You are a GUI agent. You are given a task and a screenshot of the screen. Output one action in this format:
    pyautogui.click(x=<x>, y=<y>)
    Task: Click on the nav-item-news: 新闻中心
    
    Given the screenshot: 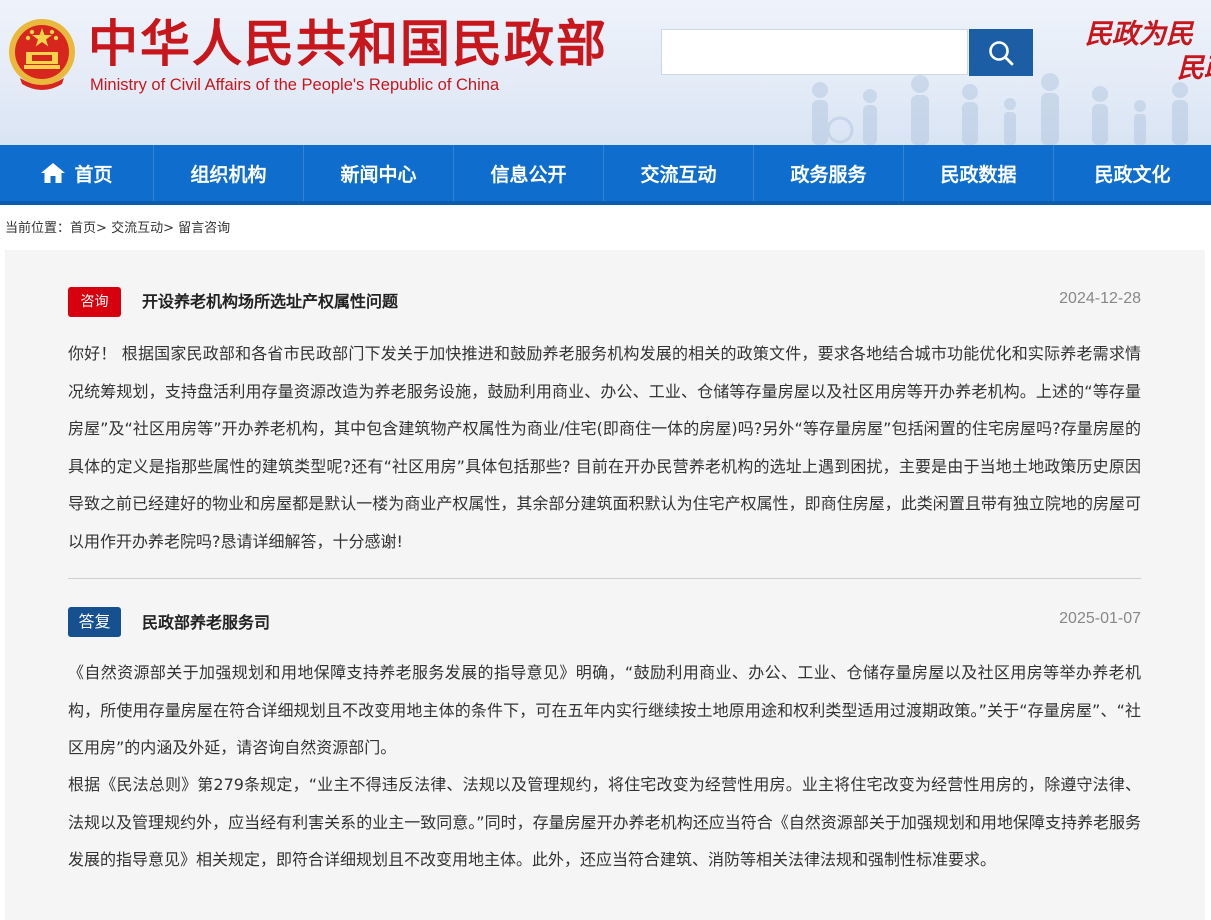 What is the action you would take?
    pyautogui.click(x=379, y=173)
    